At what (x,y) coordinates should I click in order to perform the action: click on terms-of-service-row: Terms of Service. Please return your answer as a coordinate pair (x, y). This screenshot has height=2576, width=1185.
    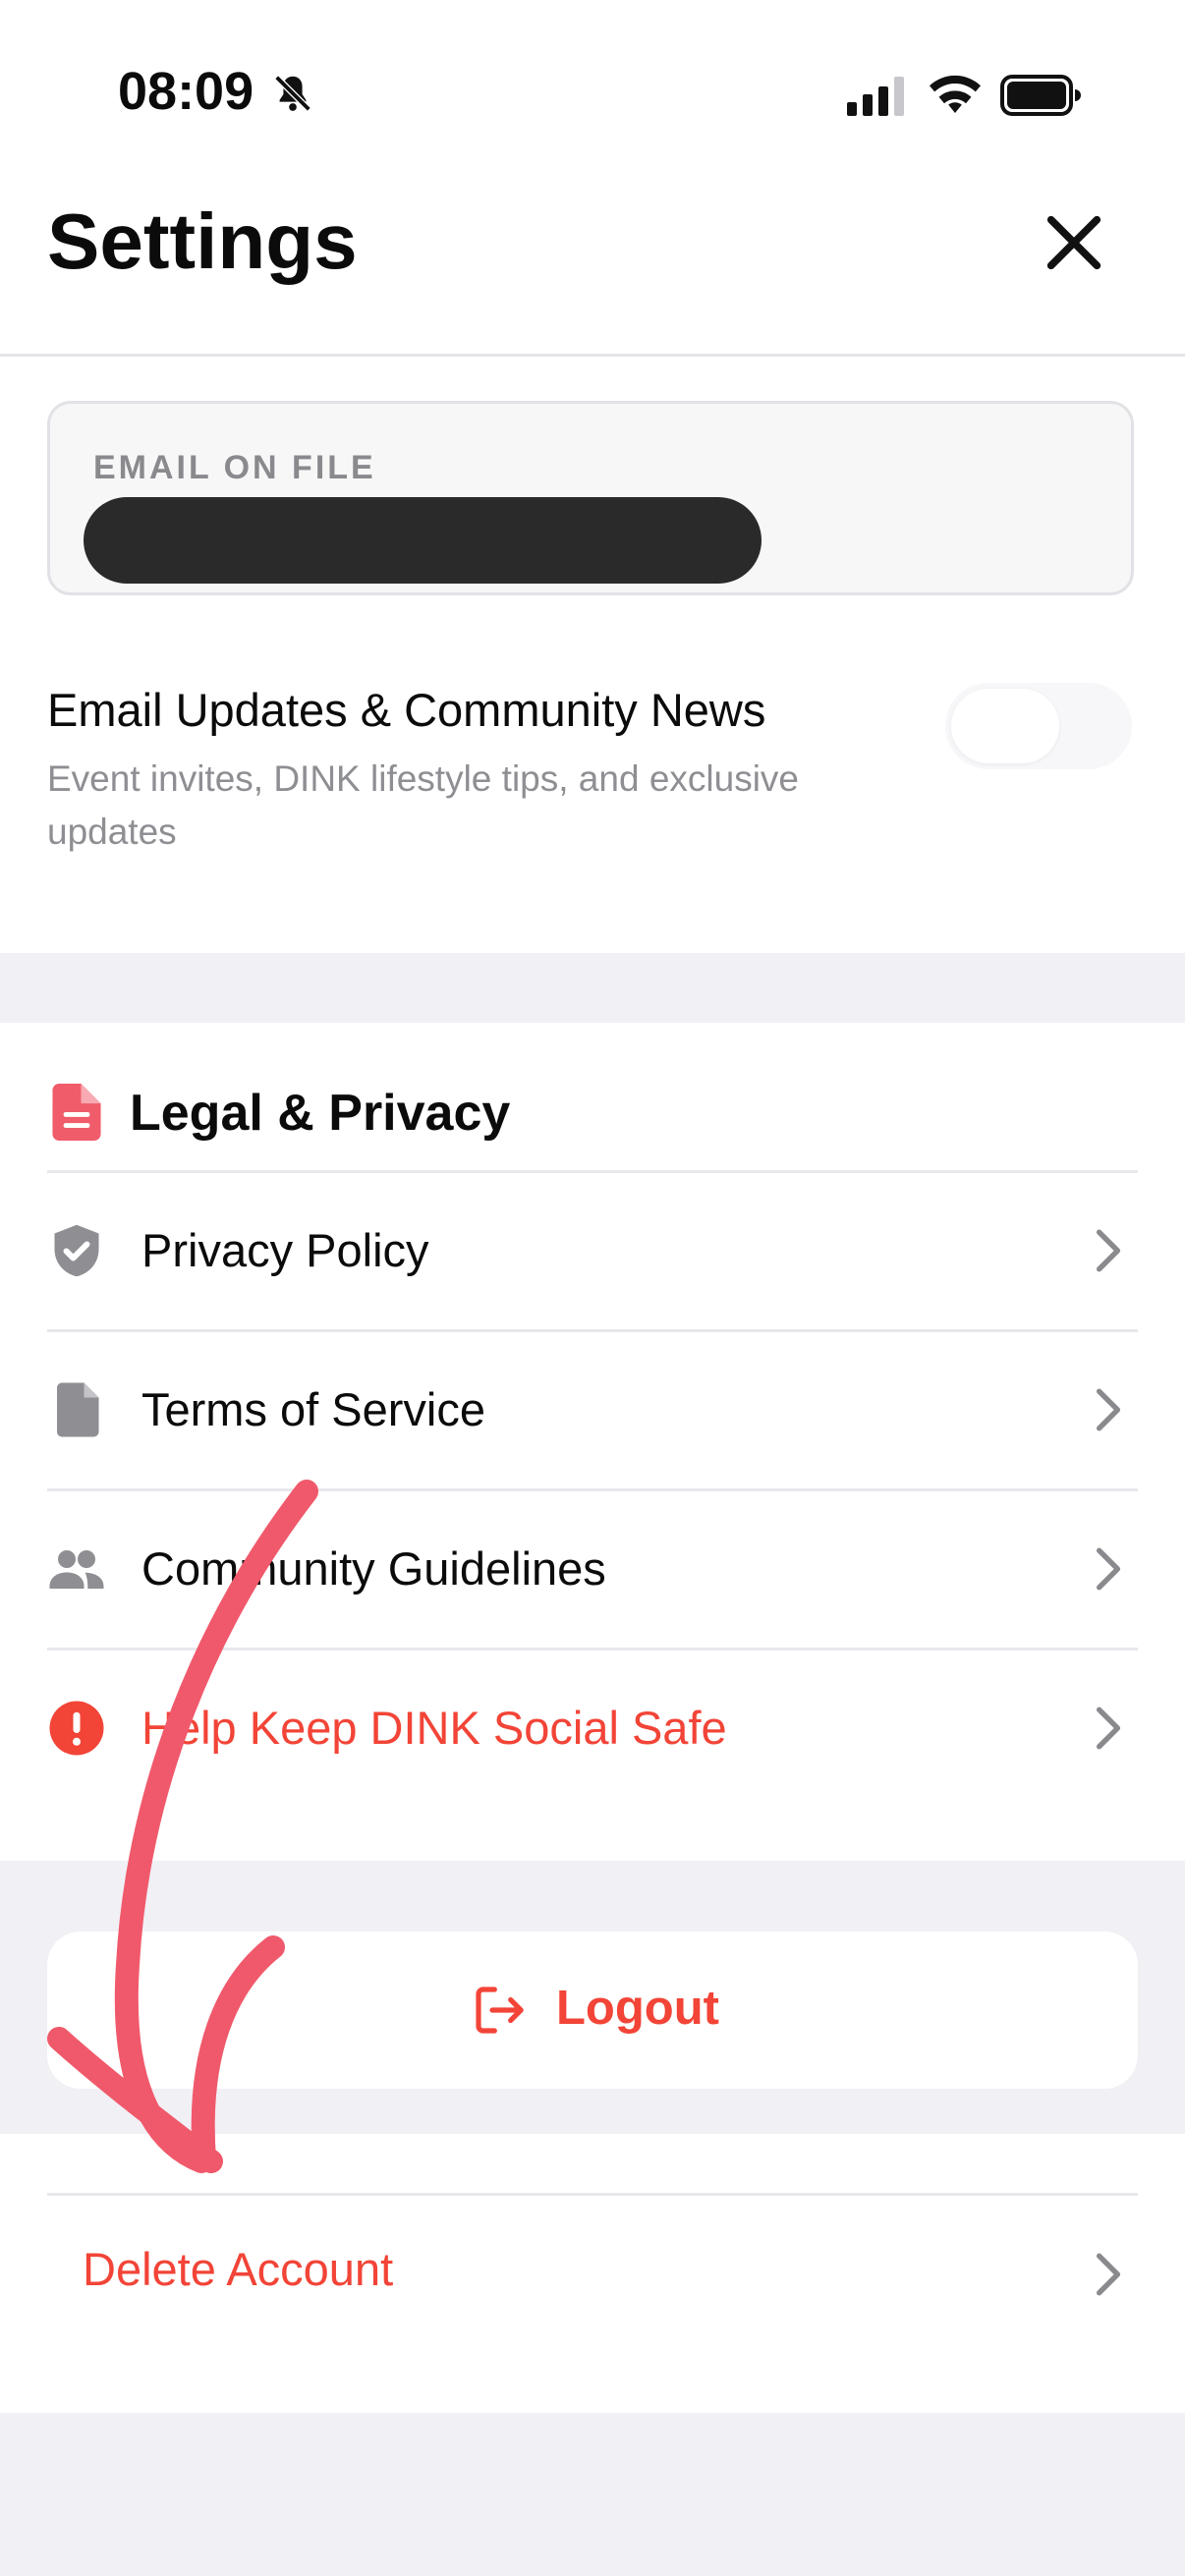
    Looking at the image, I should click on (592, 1409).